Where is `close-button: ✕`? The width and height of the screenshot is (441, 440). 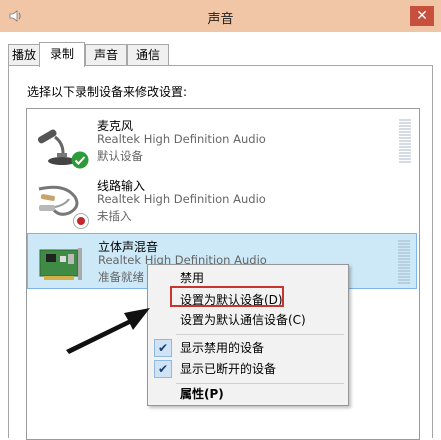
close-button: ✕ is located at coordinates (422, 16).